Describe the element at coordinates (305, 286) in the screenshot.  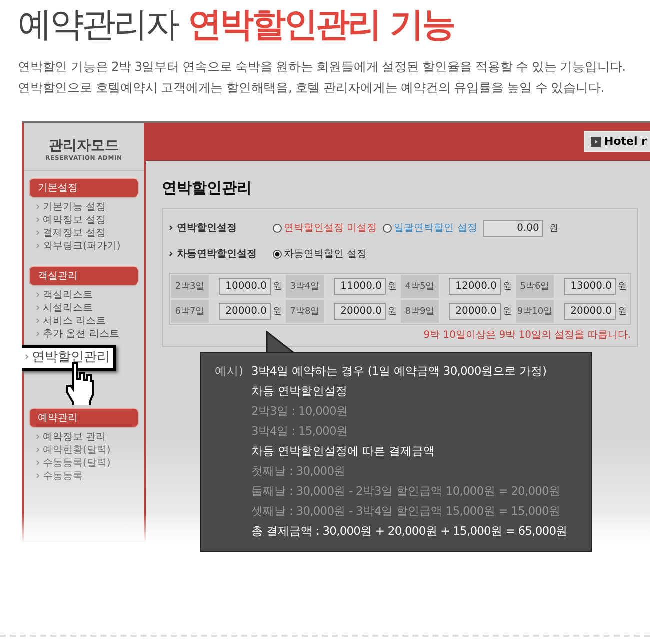
I see `nights-cell: 3박4일` at that location.